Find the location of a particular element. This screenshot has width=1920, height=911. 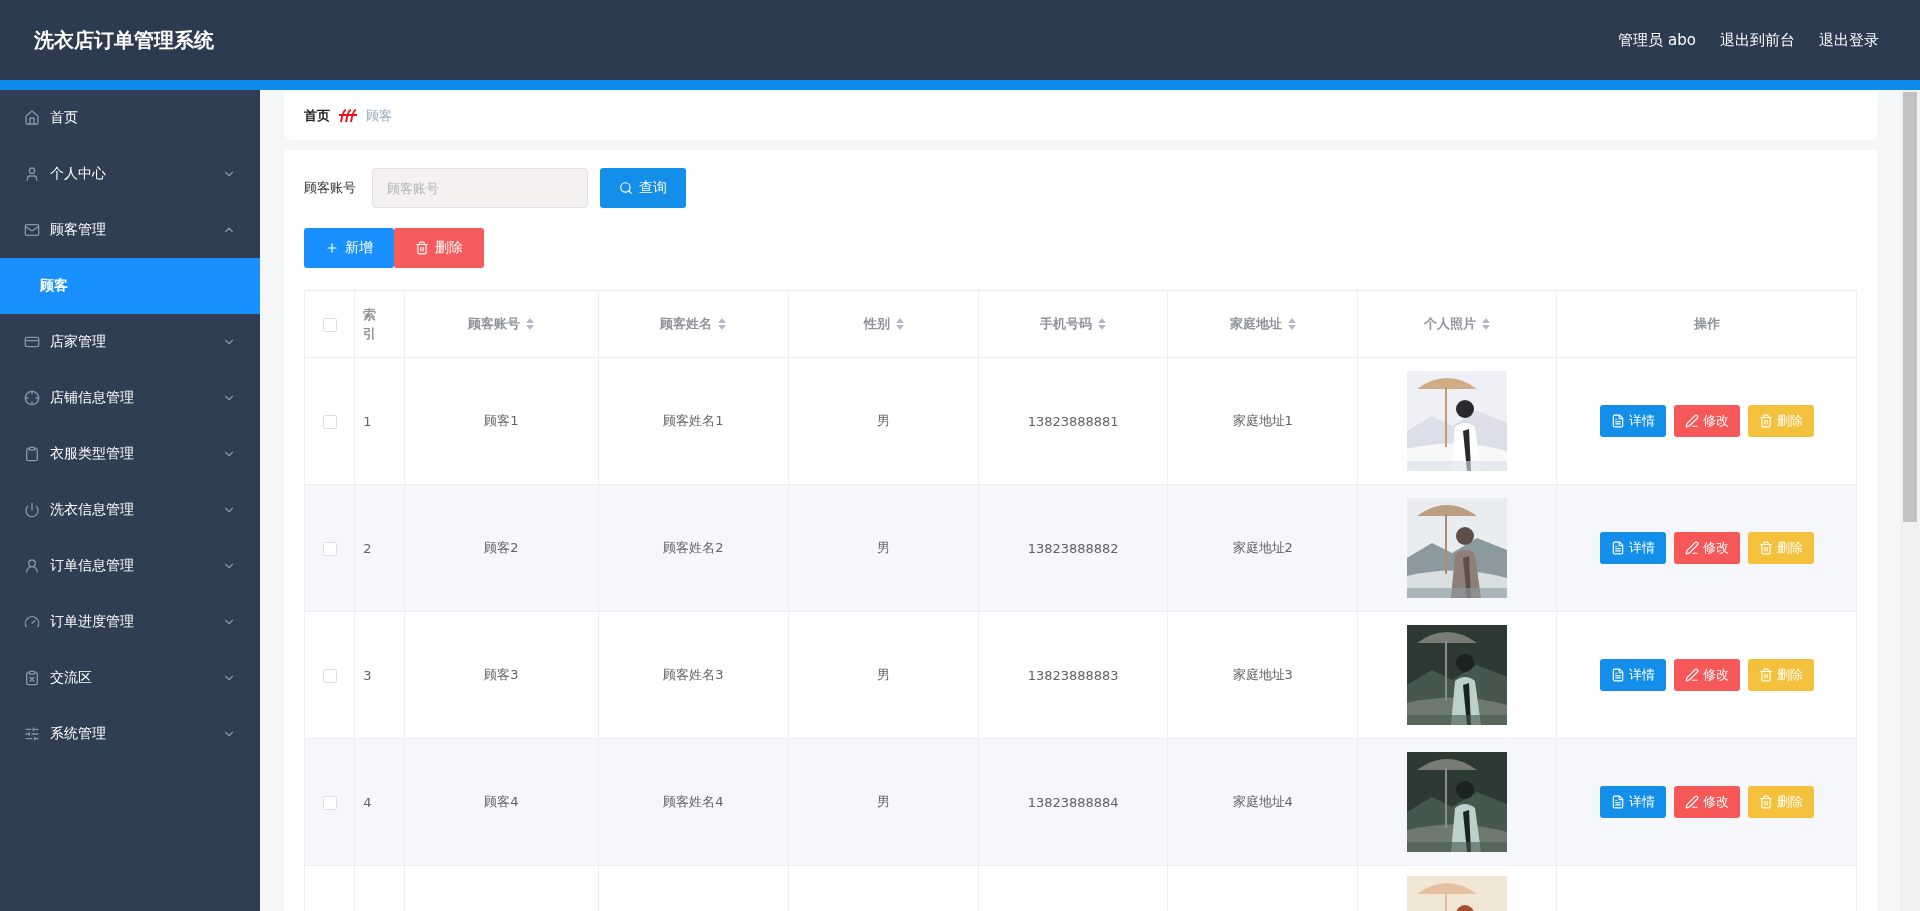

table-cell: 家庭地址1 is located at coordinates (1262, 420).